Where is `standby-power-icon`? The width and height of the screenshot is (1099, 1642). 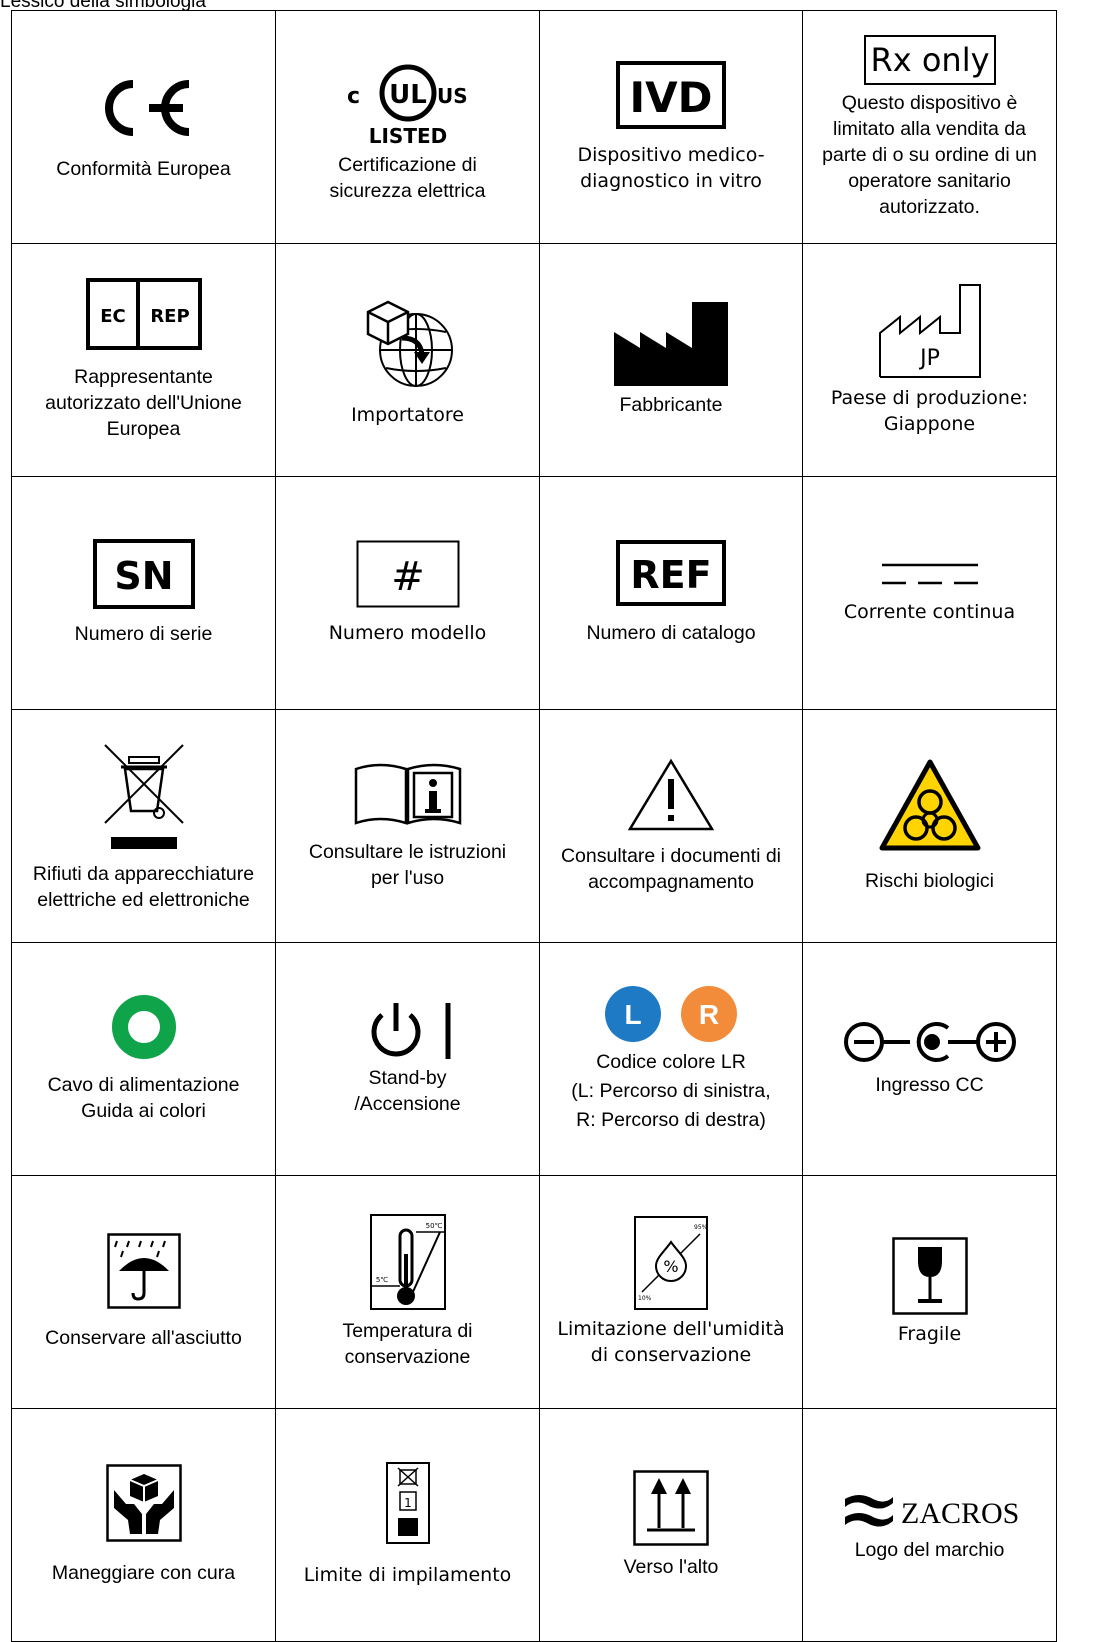 standby-power-icon is located at coordinates (410, 1031).